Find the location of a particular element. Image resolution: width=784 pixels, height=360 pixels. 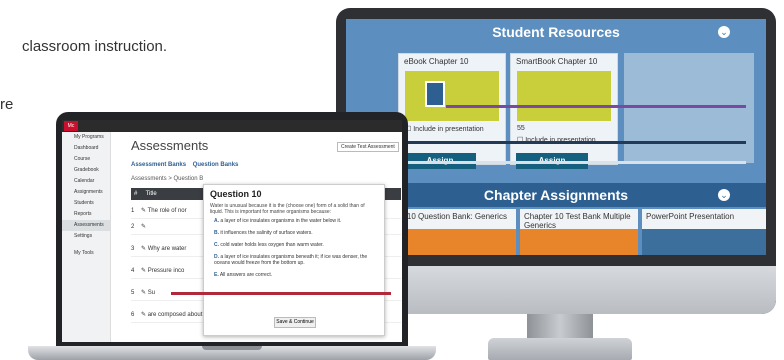

chapter-card-question-bank: r 10 Question Bank: Generics is located at coordinates (457, 232).